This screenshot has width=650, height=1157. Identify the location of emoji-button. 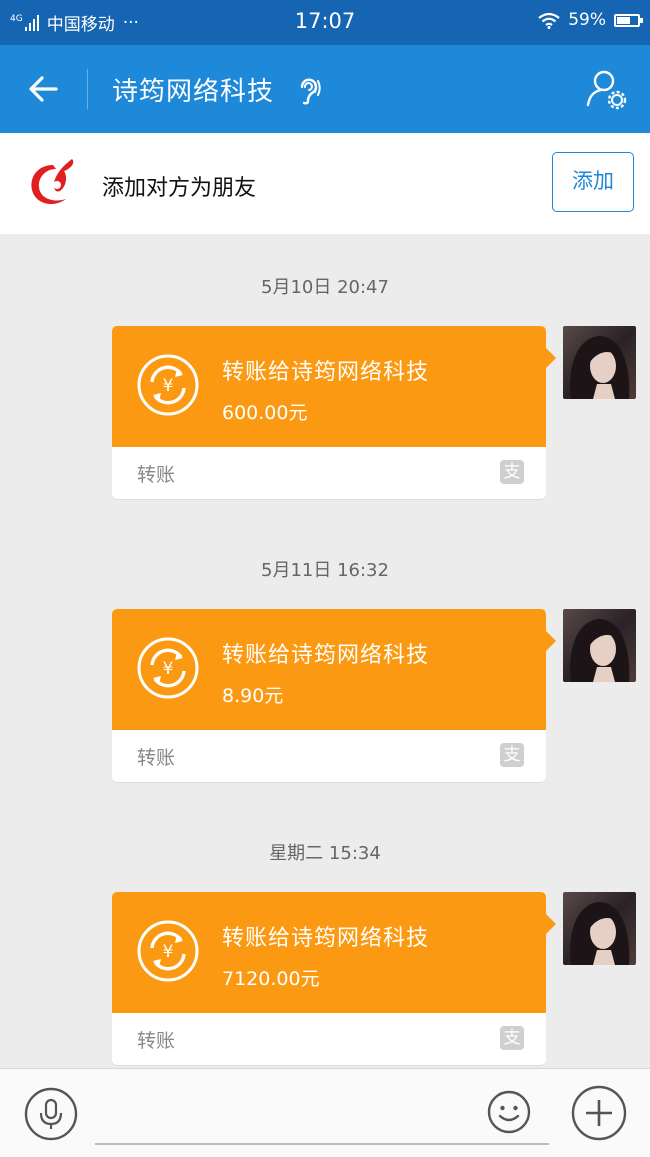
(509, 1112).